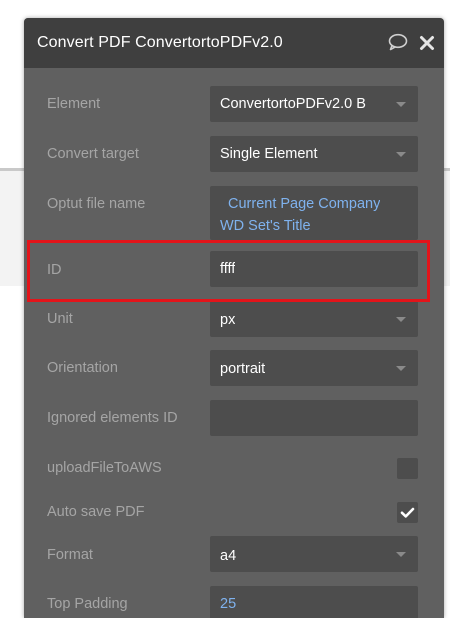 The image size is (450, 618). I want to click on element-dropdown: ConvertortoPDFv2.0 B, so click(314, 104).